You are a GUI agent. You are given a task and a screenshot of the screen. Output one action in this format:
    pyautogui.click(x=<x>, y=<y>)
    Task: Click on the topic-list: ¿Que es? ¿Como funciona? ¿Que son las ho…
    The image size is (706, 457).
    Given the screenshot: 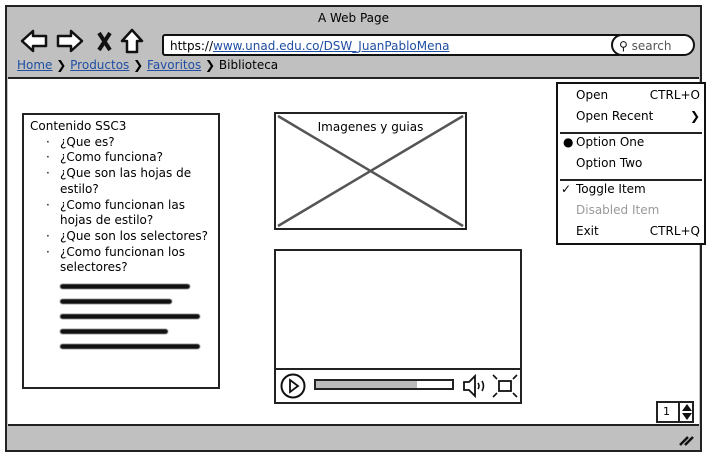 What is the action you would take?
    pyautogui.click(x=129, y=205)
    